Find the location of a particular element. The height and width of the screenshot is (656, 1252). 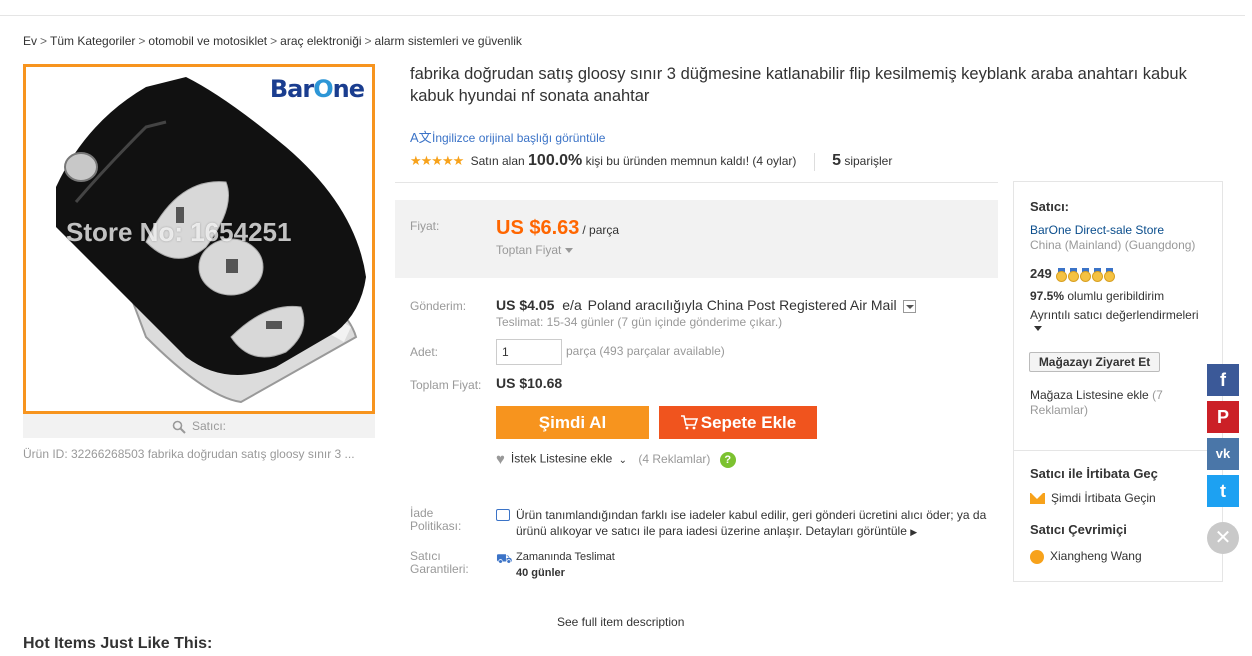

add-to-cart-label: Sepete Ekle is located at coordinates (748, 422).